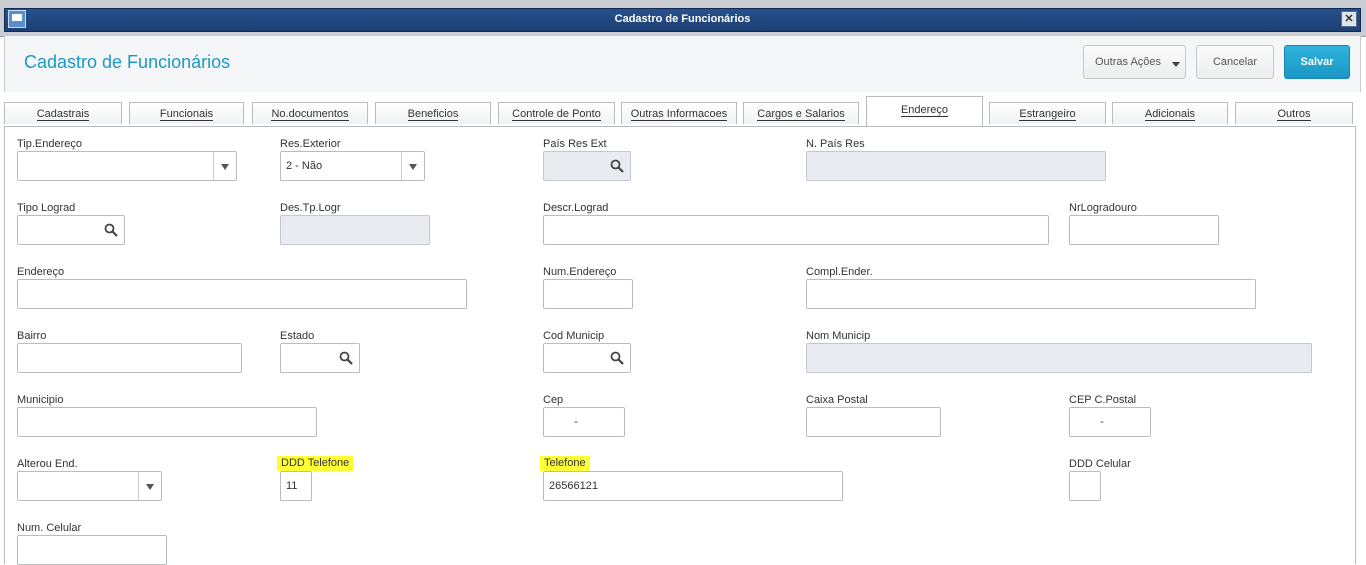 This screenshot has height=565, width=1366. Describe the element at coordinates (956, 166) in the screenshot. I see `n-pais-res-field` at that location.